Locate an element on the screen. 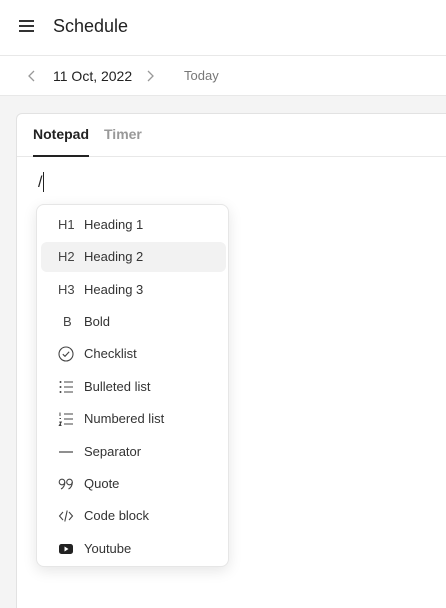  menu-item-heading-1: H1 Heading 1 is located at coordinates (133, 225).